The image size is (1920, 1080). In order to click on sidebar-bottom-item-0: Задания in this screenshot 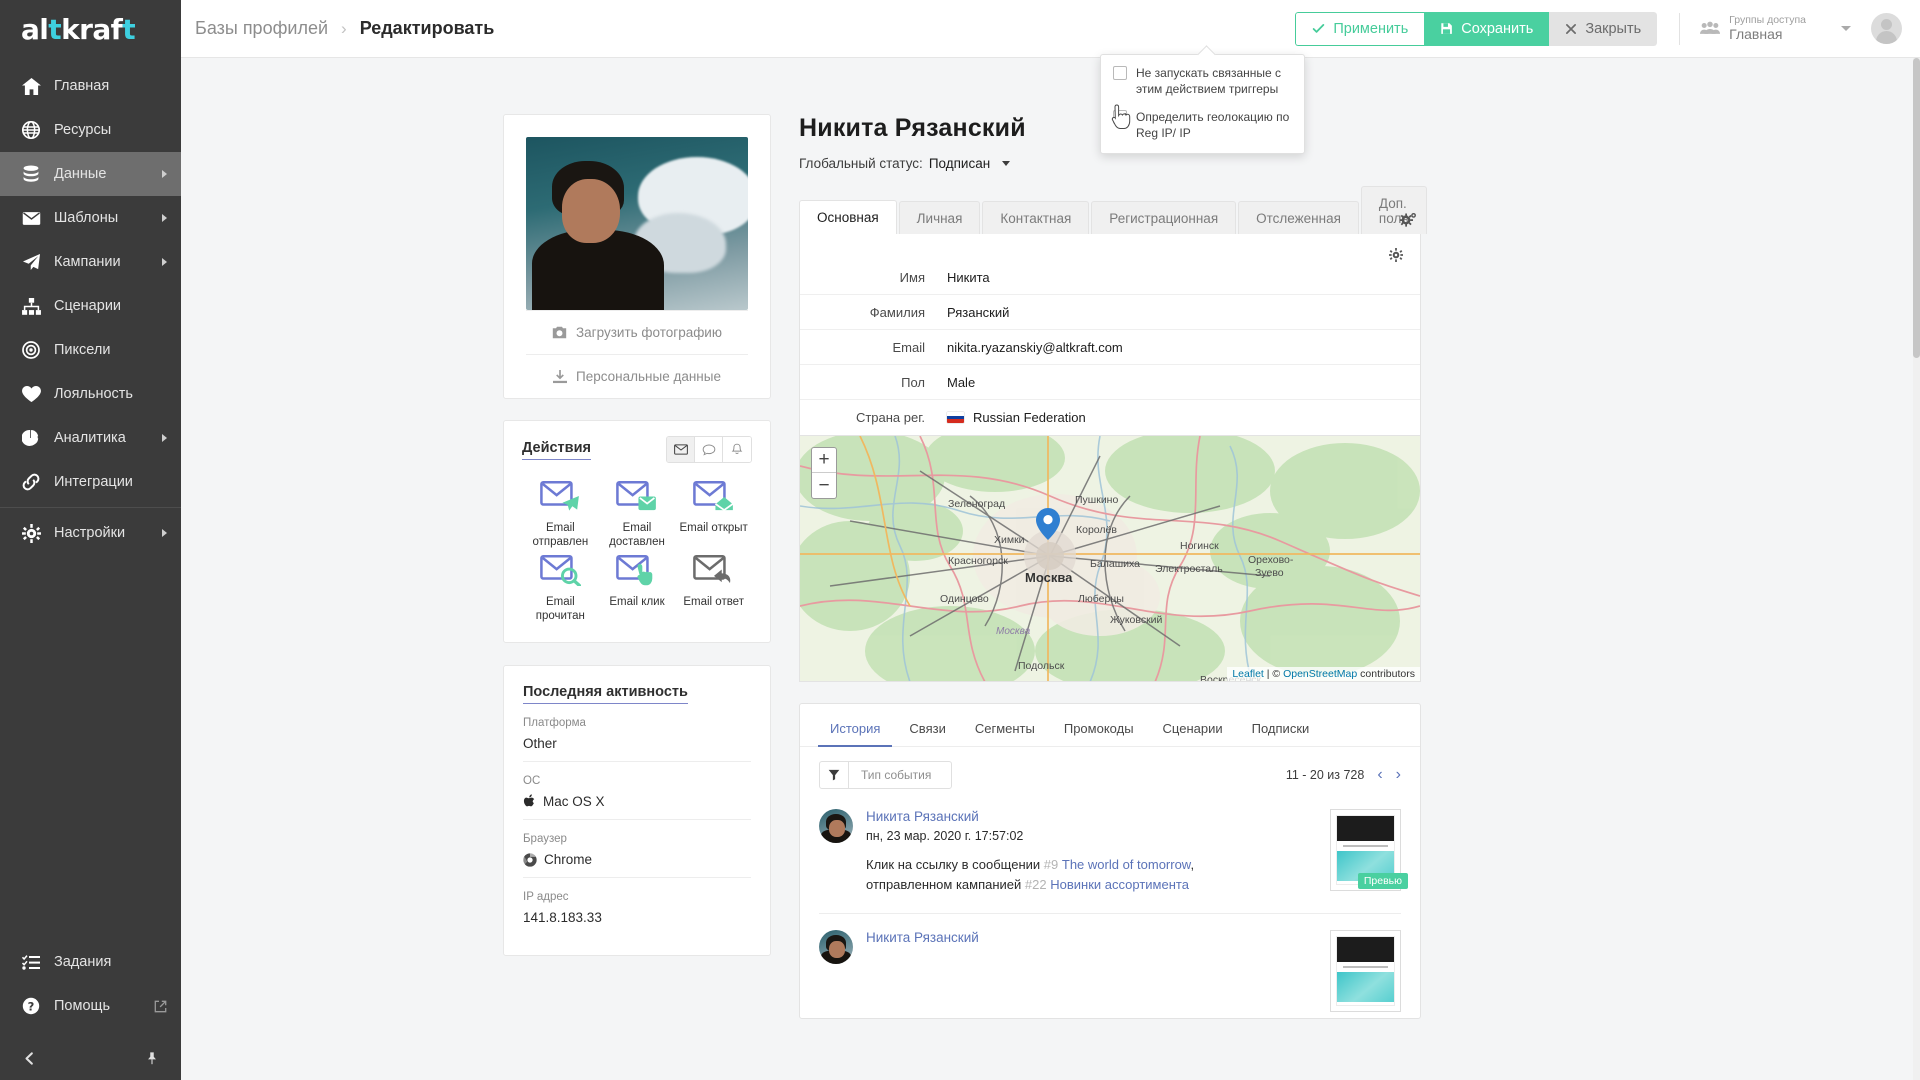, I will do `click(90, 962)`.